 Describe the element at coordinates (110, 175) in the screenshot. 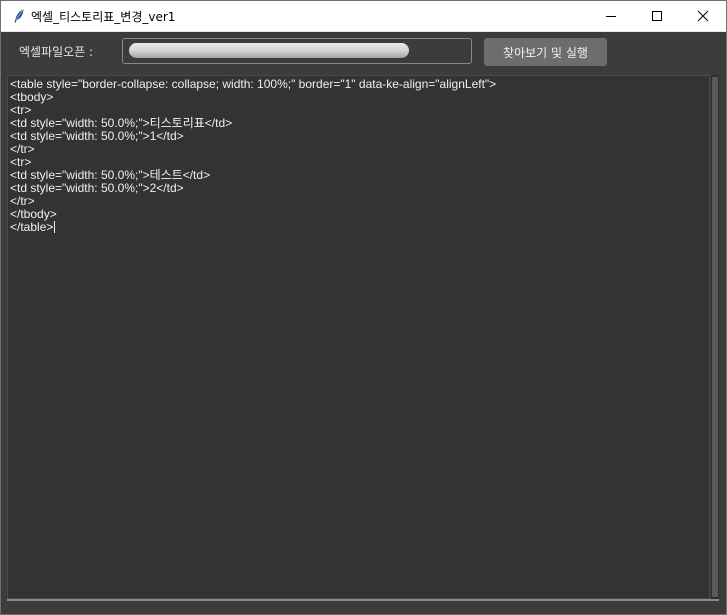

I see `editor-line: <td style="width: 50.0%;">테스트</td>` at that location.